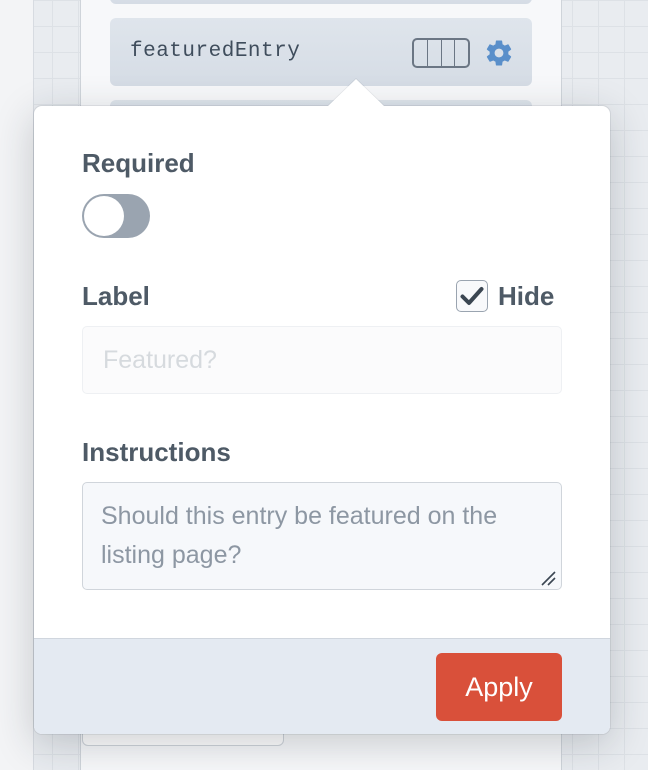 This screenshot has width=648, height=770. What do you see at coordinates (138, 163) in the screenshot?
I see `required-label: Required` at bounding box center [138, 163].